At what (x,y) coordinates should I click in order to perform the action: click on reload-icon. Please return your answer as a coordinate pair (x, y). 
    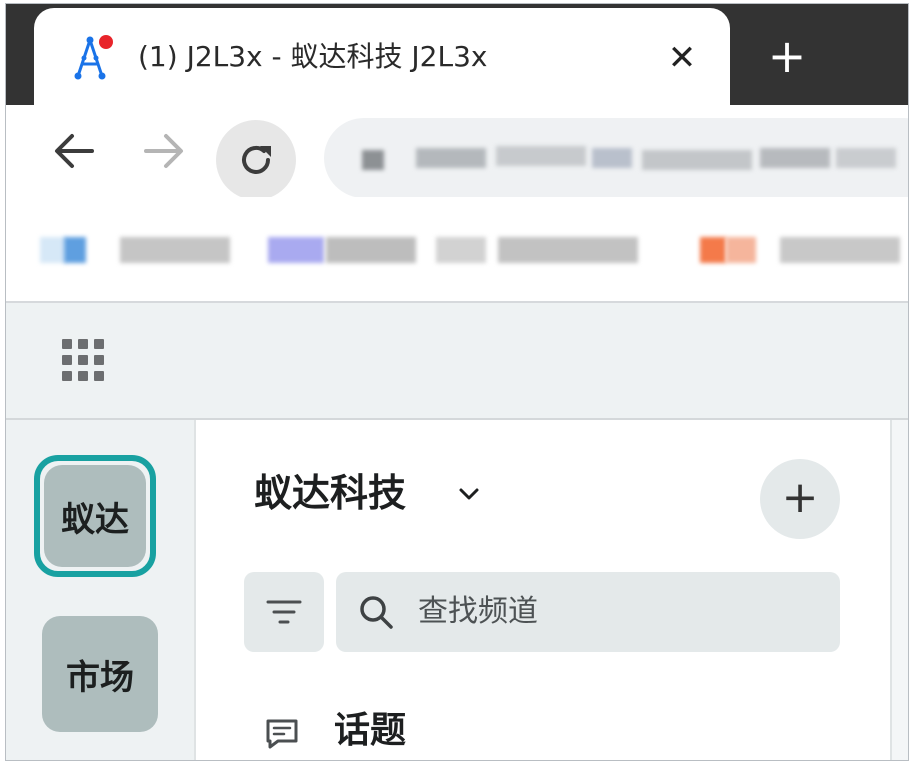
    Looking at the image, I should click on (256, 159).